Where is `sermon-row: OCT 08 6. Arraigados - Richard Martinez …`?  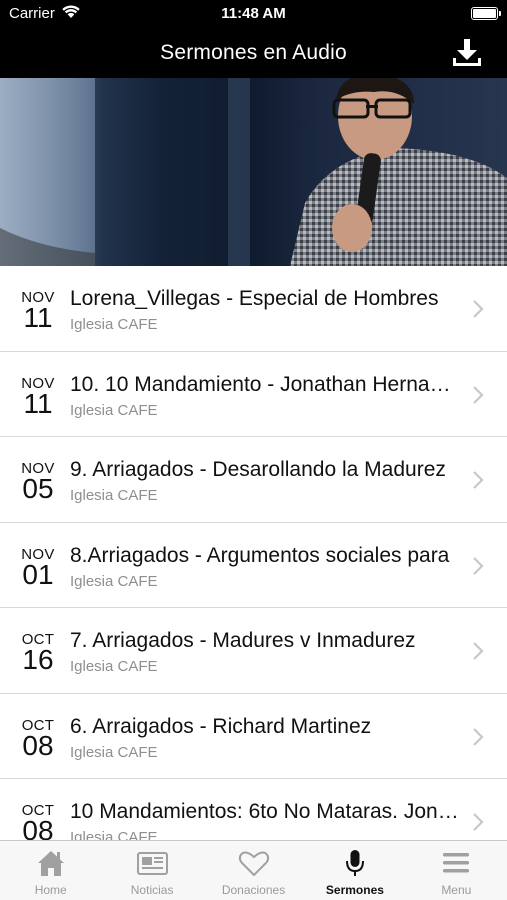
sermon-row: OCT 08 6. Arraigados - Richard Martinez … is located at coordinates (253, 736).